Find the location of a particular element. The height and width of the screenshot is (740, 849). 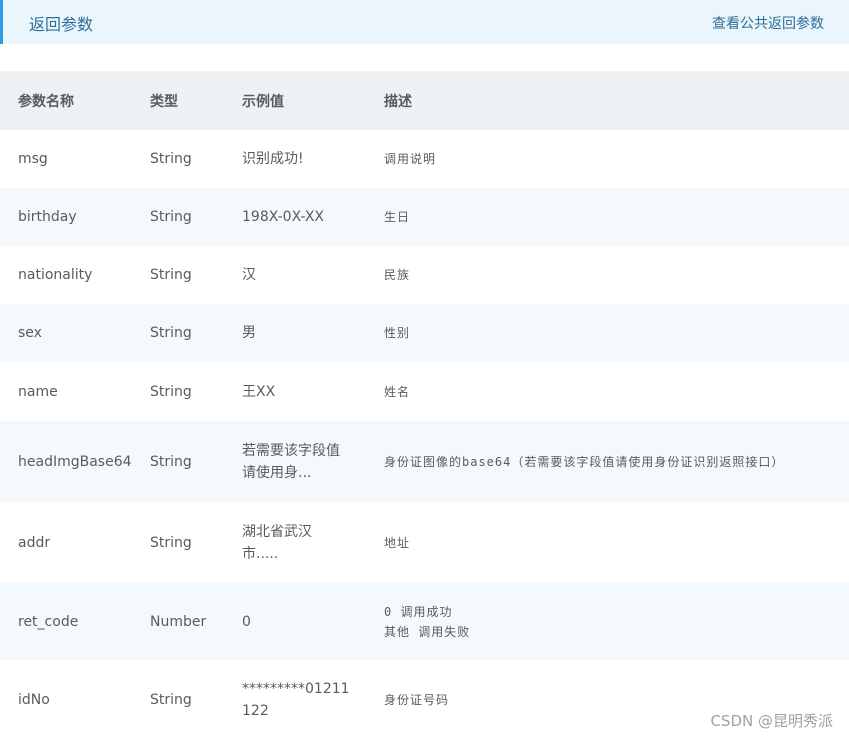

table-row: nationality String 汉 民族 is located at coordinates (424, 275).